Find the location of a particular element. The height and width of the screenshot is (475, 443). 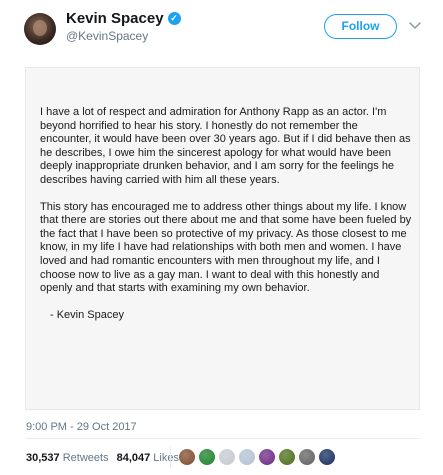

stats-separator is located at coordinates (170, 457).